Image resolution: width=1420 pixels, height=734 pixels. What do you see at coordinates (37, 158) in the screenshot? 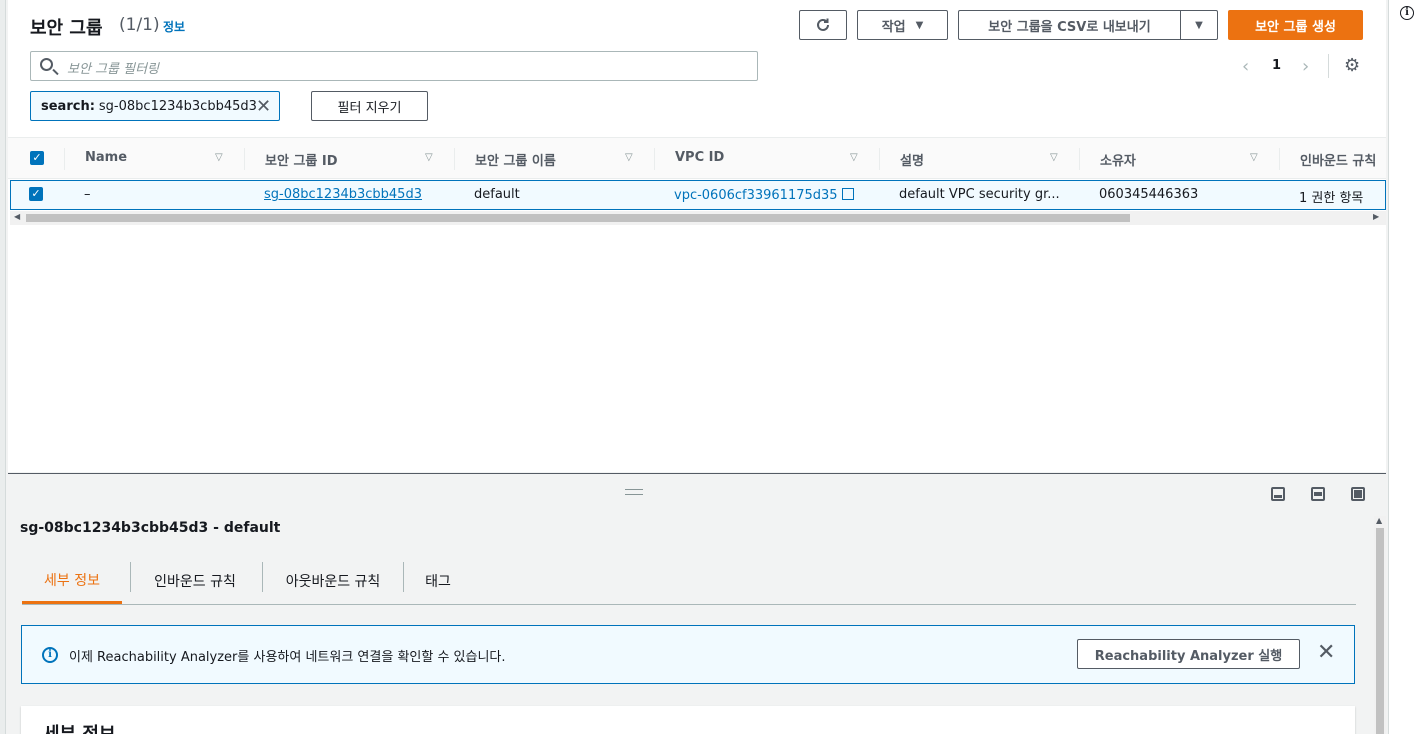
I see `select-all-checkbox: ✓` at bounding box center [37, 158].